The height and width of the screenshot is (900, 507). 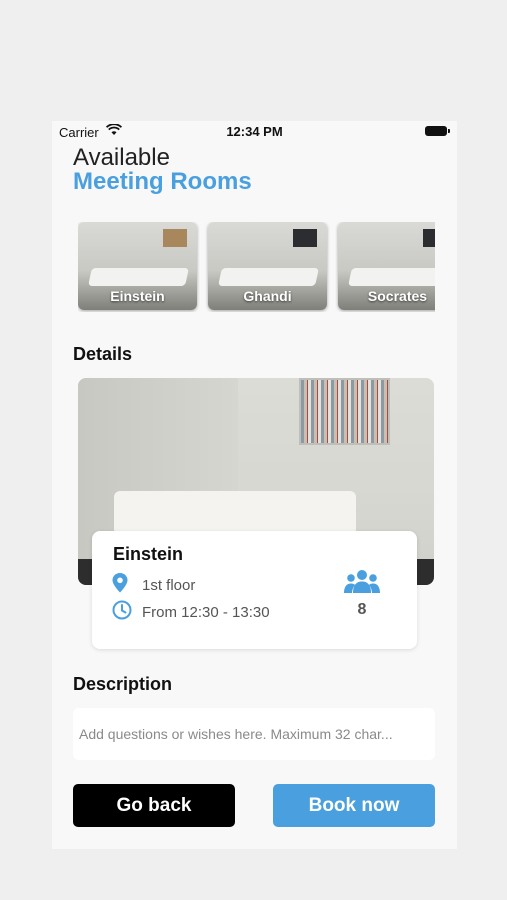 I want to click on room-card-label: Socrates, so click(x=397, y=296).